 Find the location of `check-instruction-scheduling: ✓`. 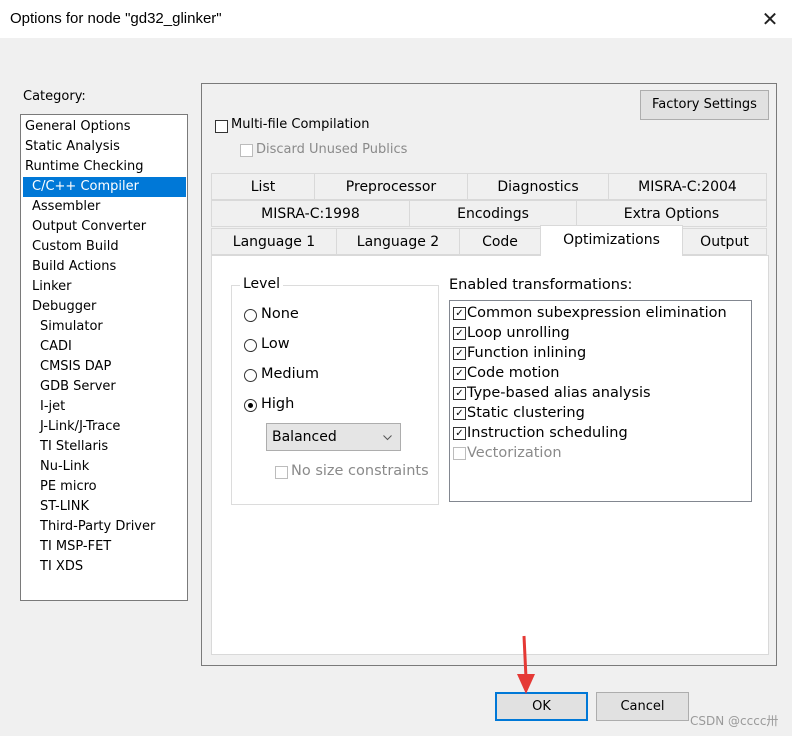

check-instruction-scheduling: ✓ is located at coordinates (459, 433).